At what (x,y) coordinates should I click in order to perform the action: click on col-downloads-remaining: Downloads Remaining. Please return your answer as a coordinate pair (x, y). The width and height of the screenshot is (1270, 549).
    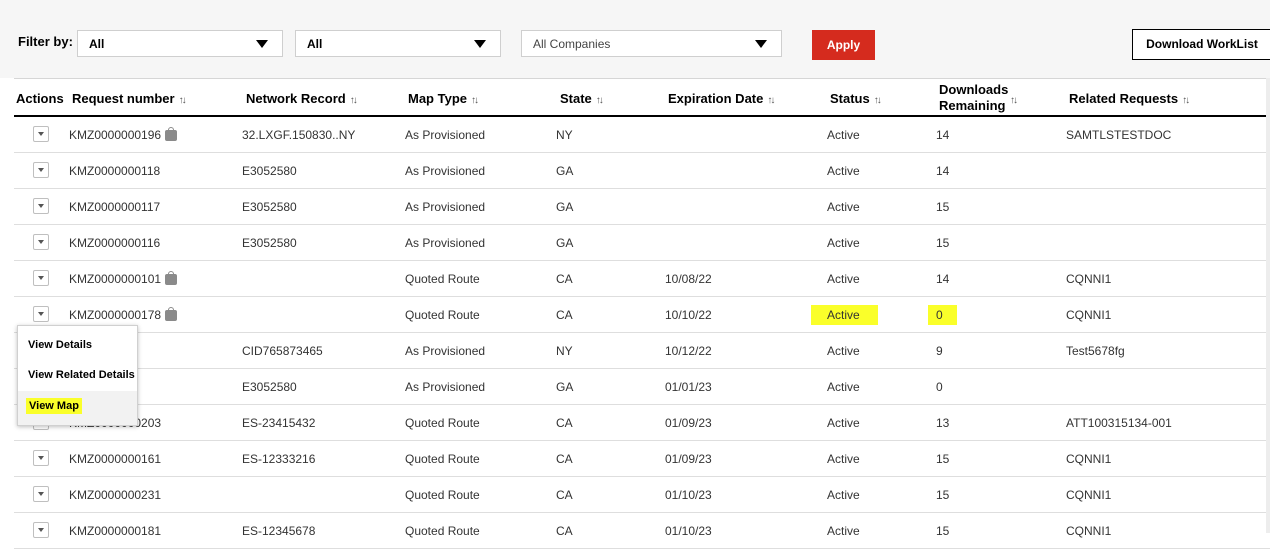
    Looking at the image, I should click on (974, 98).